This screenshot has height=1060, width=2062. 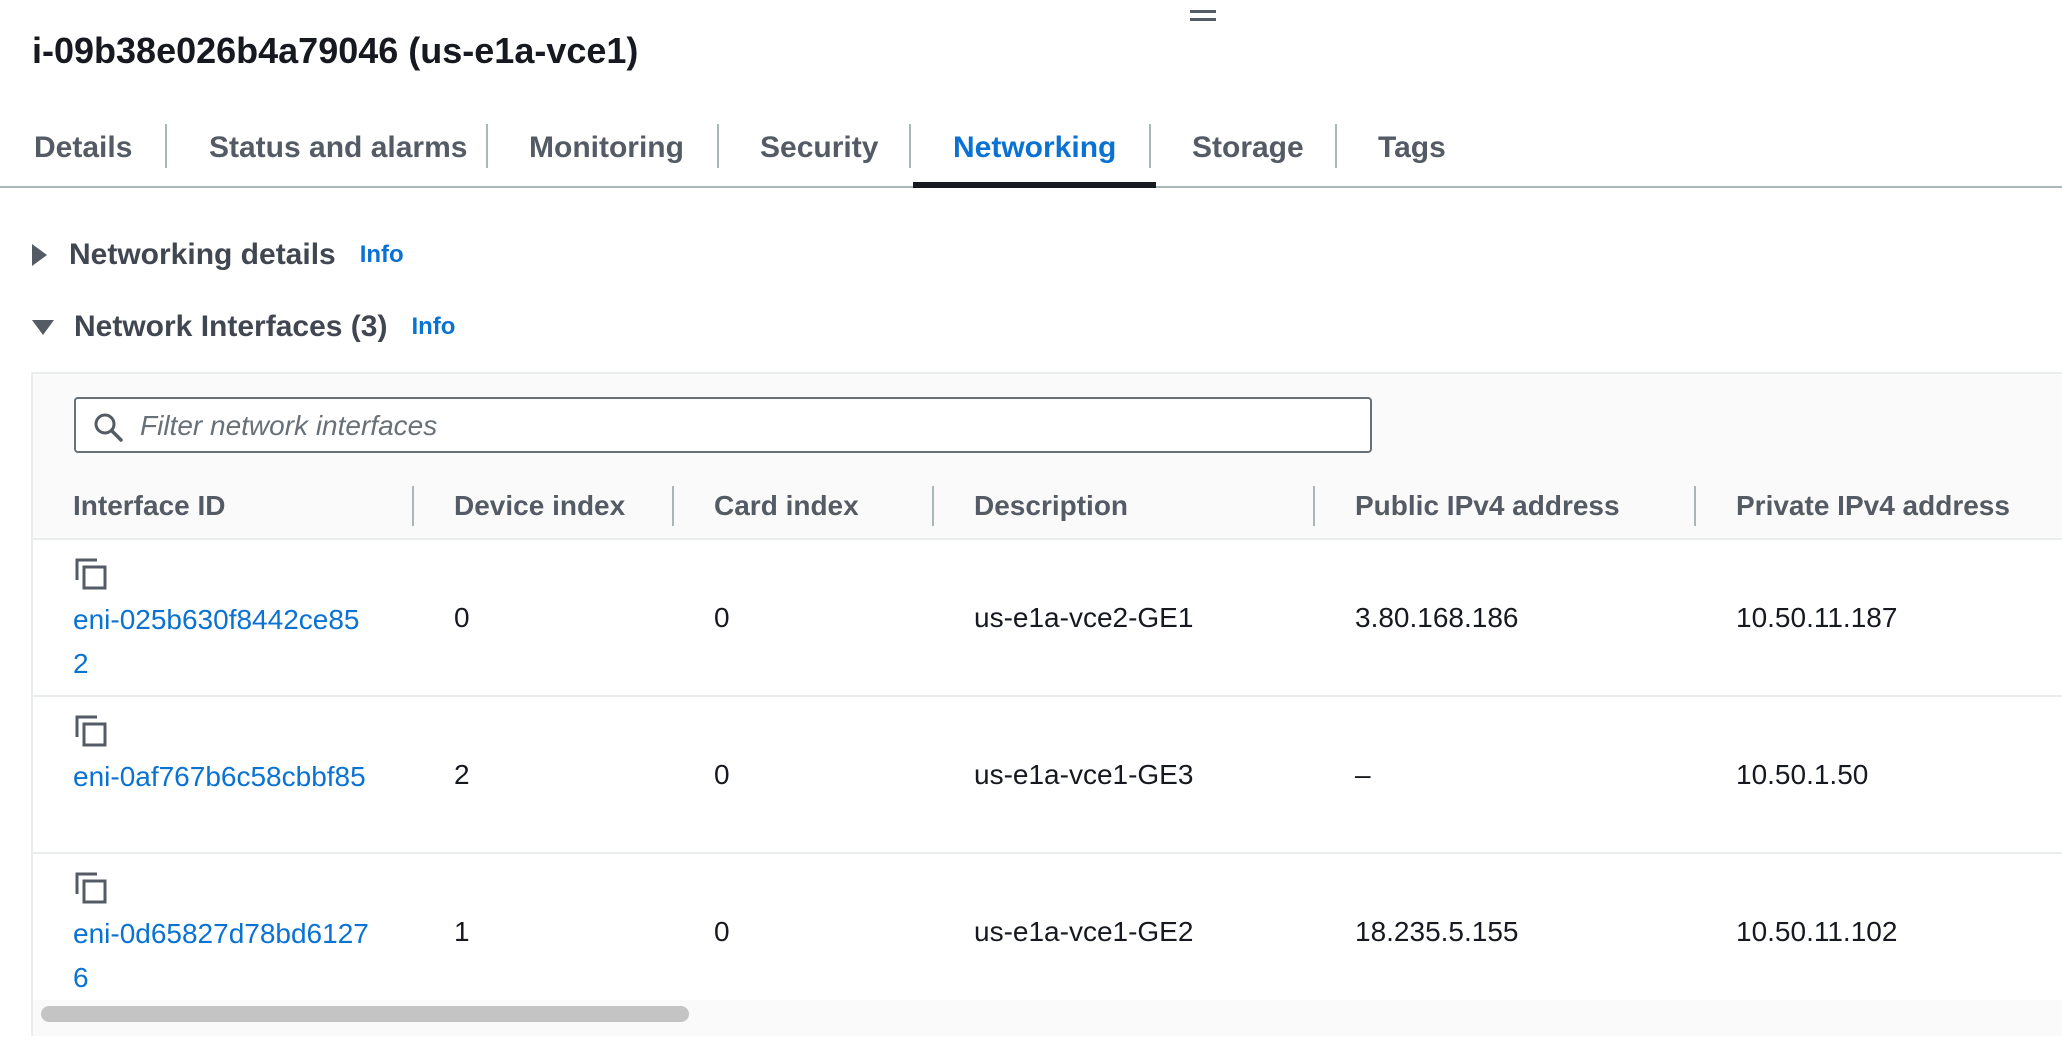 I want to click on interface-id-link: eni-0af767b6c58cbbf85, so click(x=223, y=777).